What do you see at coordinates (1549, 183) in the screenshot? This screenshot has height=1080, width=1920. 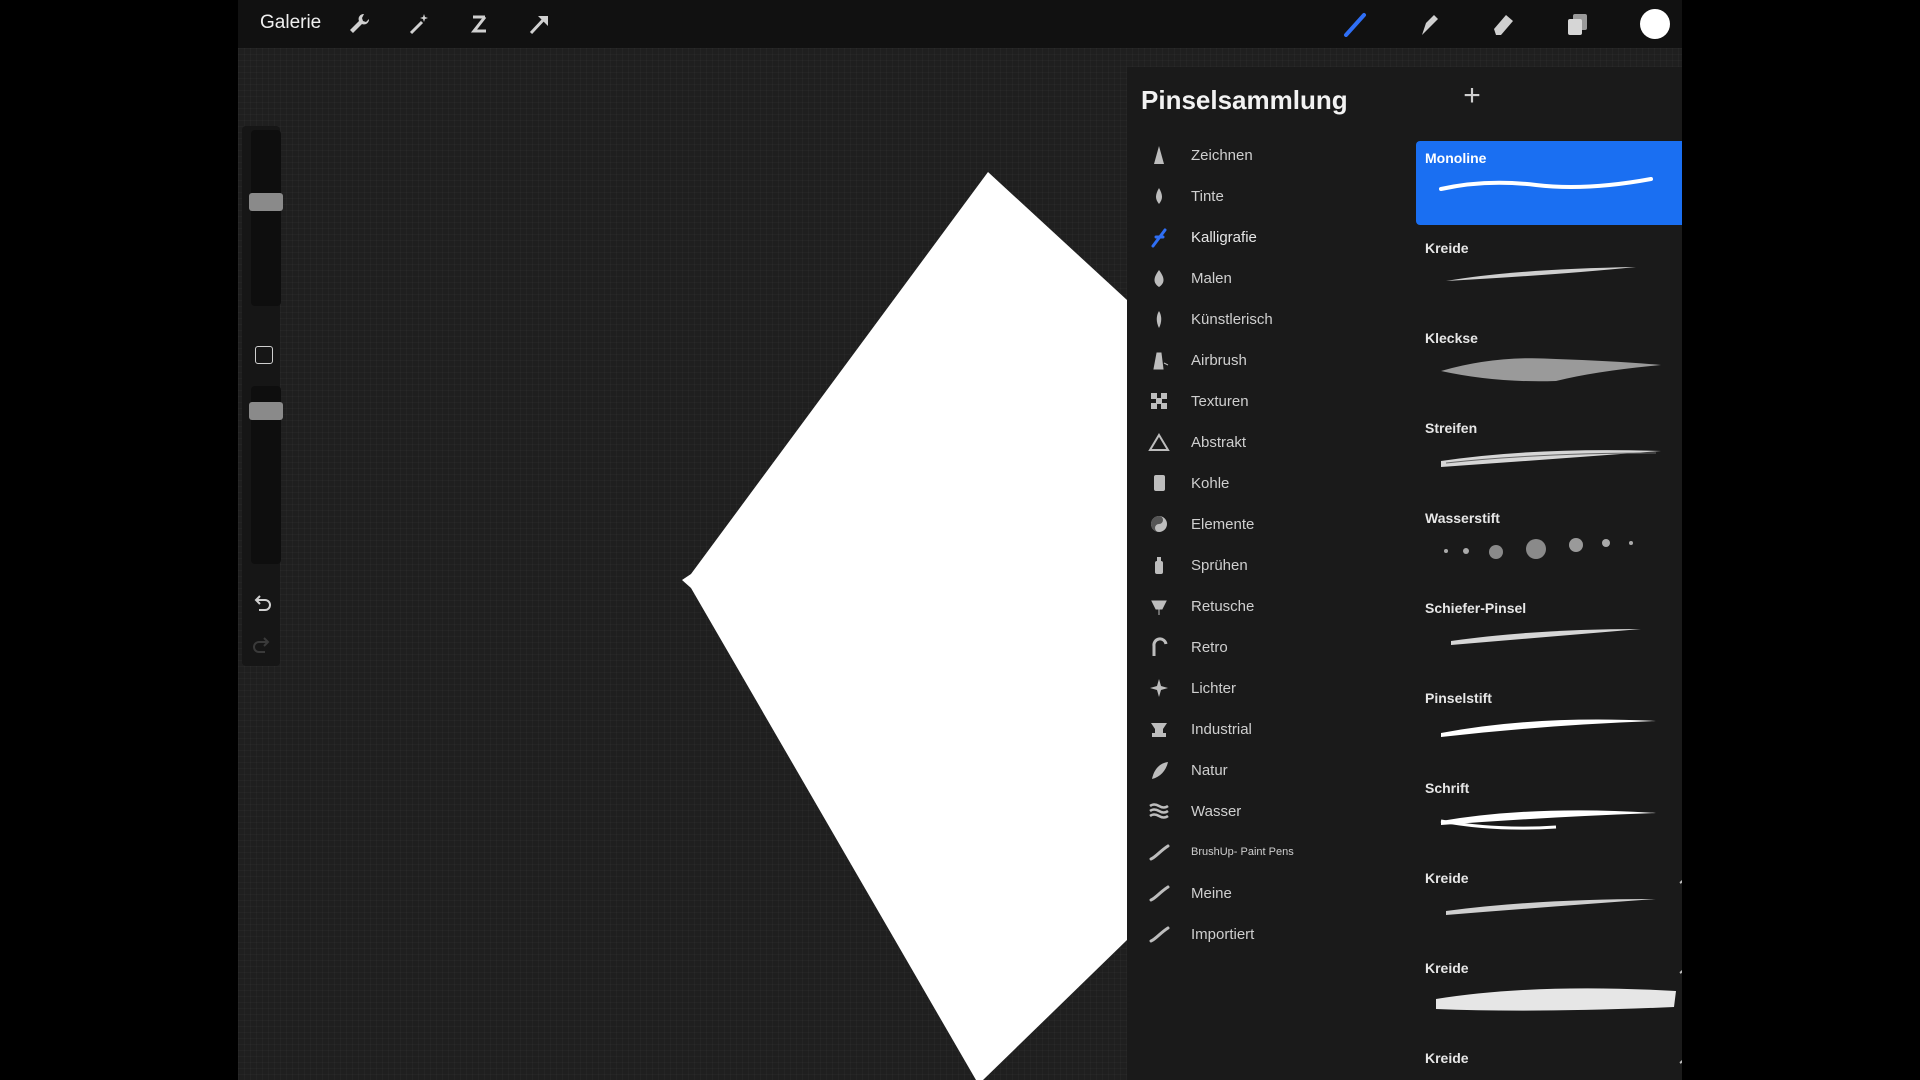 I see `brush-card: Monoline` at bounding box center [1549, 183].